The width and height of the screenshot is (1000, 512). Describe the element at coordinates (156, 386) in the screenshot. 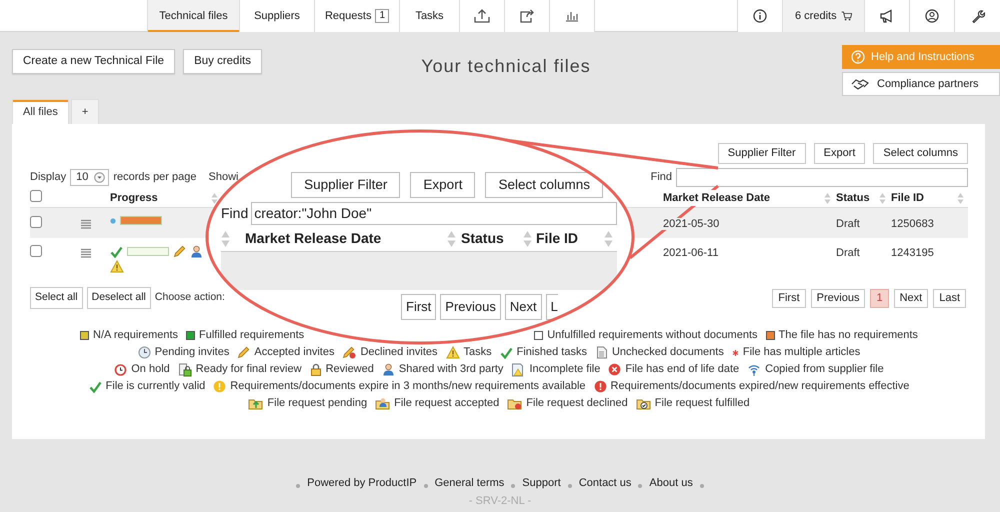

I see `legend-label: File is currently valid` at that location.